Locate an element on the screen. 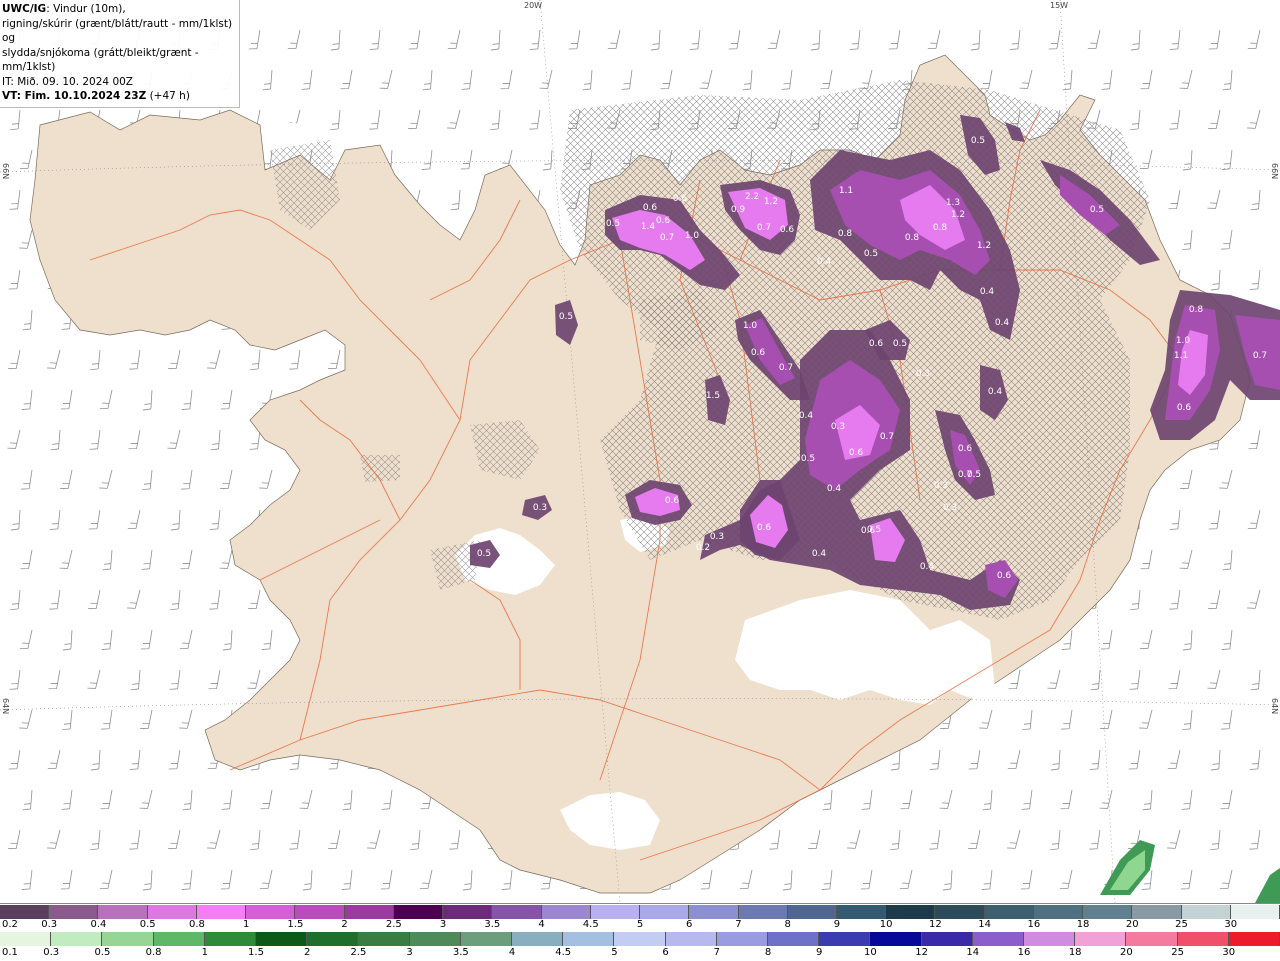  legend-label: 3 is located at coordinates (409, 952).